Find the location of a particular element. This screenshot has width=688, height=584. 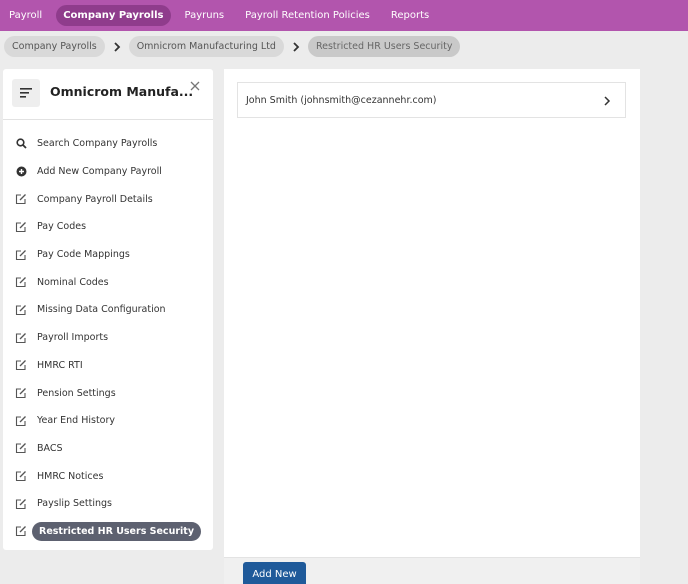

sidebar-item-pension-settings: Pension Settings is located at coordinates (108, 393).